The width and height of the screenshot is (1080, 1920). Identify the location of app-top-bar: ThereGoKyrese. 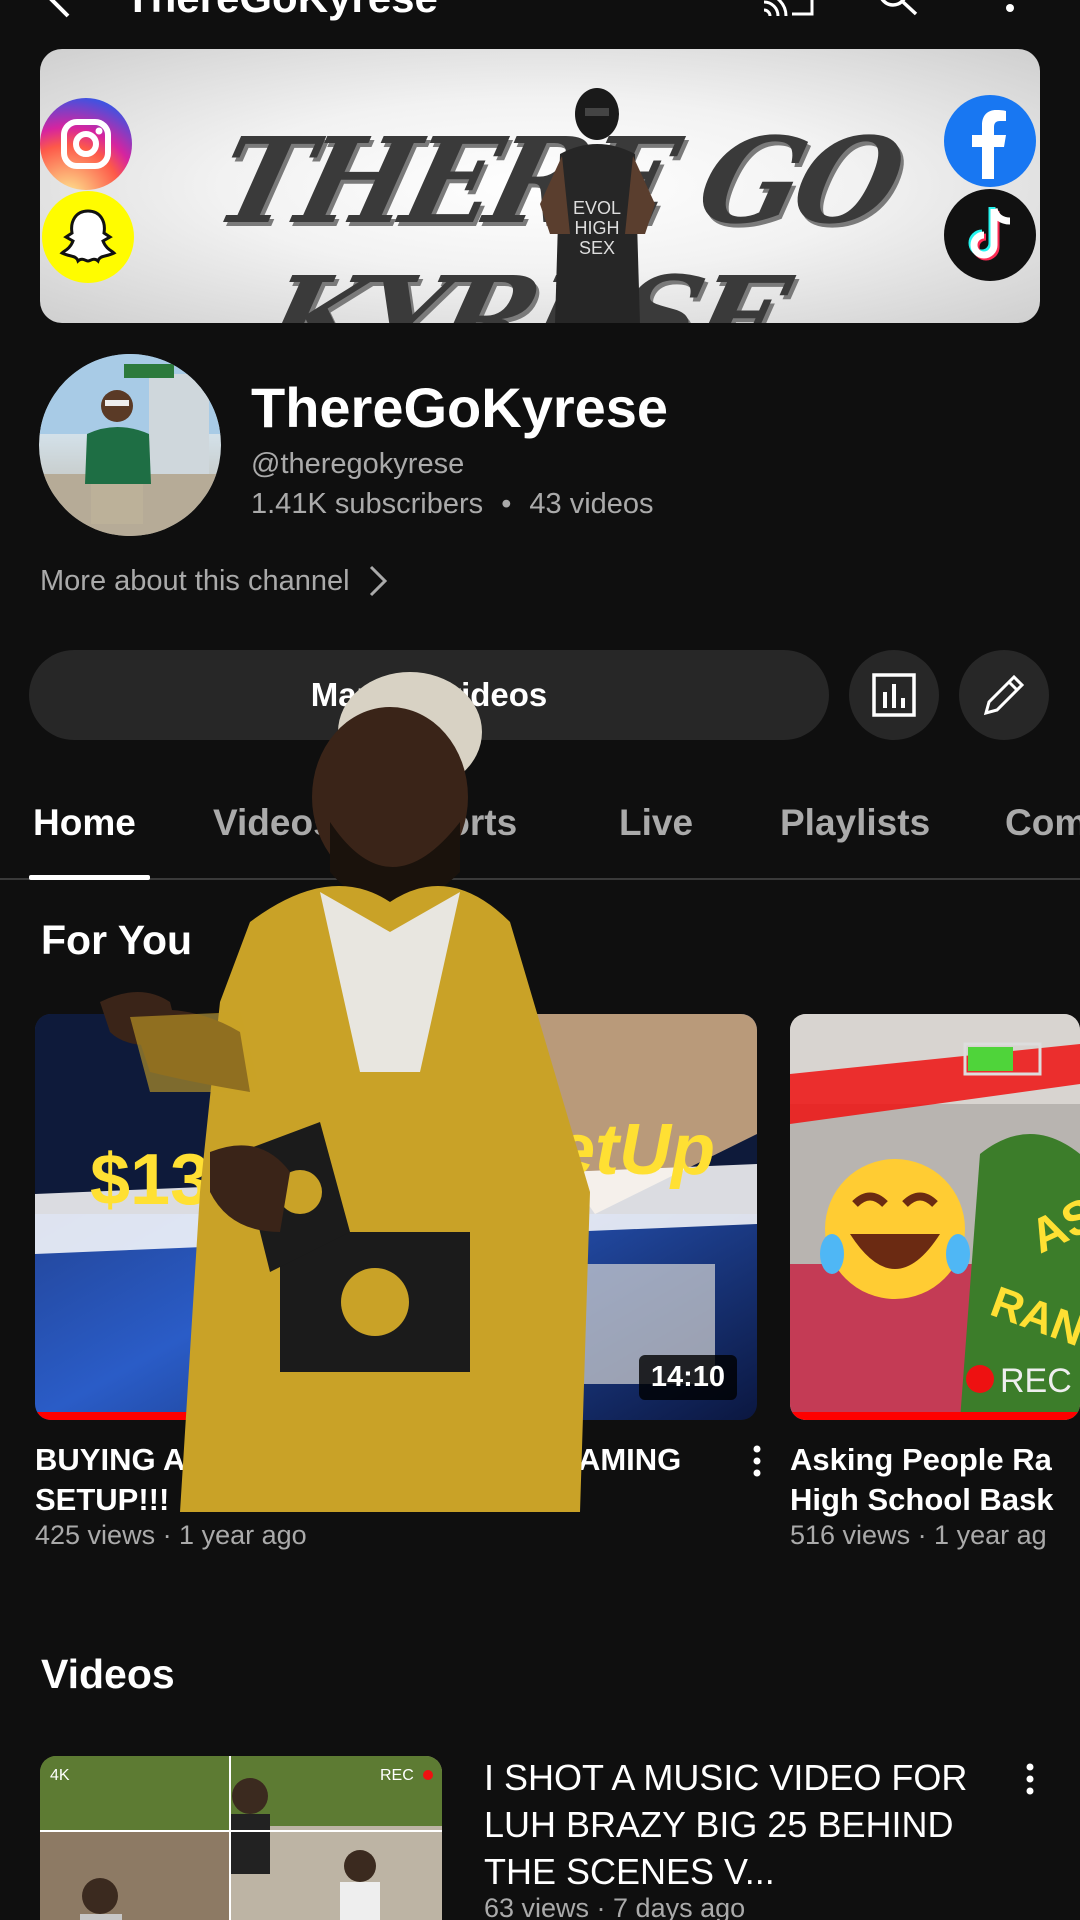
(540, 20).